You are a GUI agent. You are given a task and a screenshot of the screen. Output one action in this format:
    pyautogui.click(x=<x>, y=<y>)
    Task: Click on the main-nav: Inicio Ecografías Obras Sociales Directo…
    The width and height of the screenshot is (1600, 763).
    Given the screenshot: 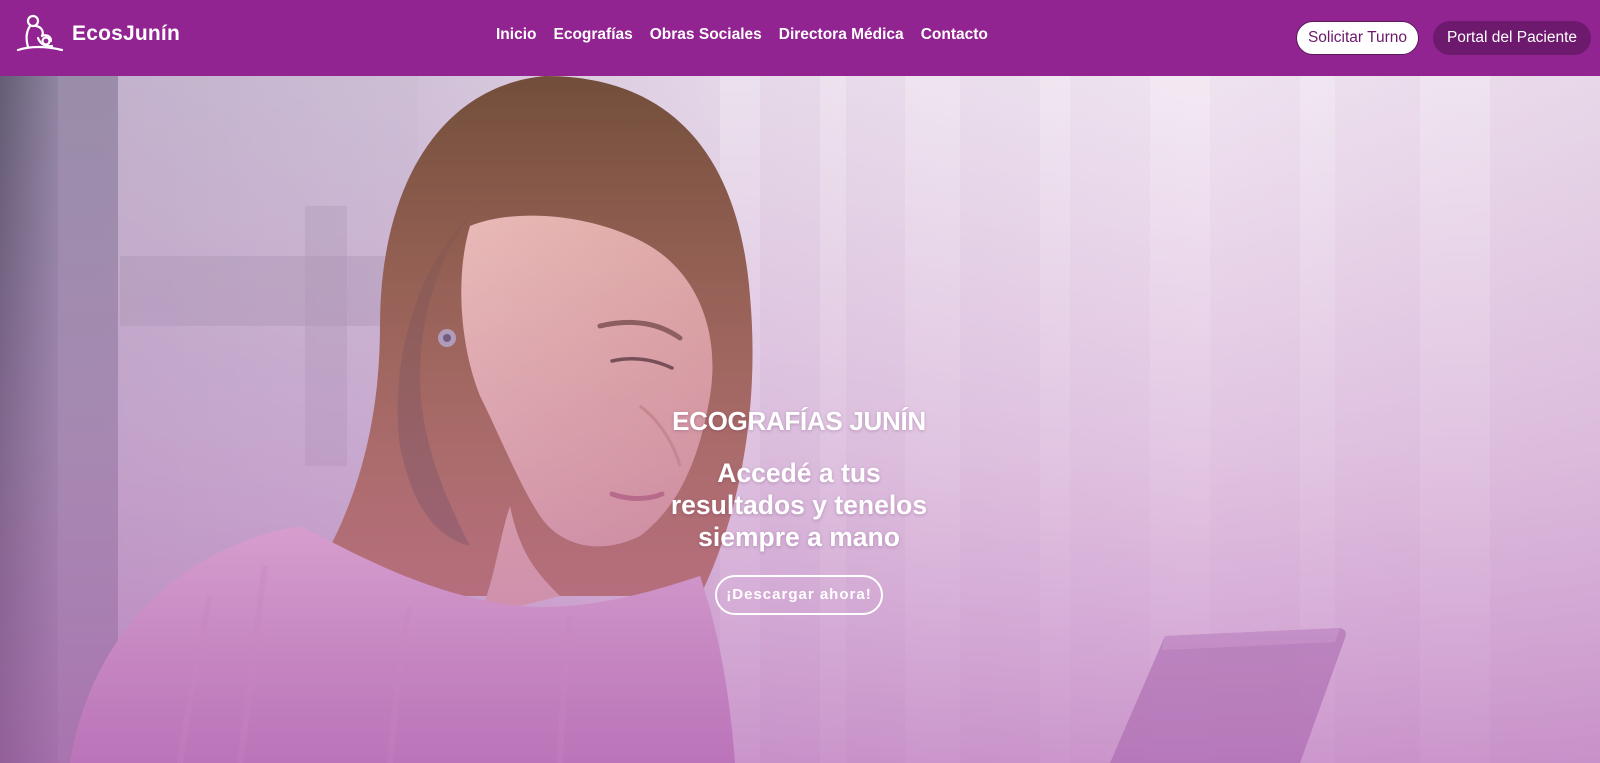 What is the action you would take?
    pyautogui.click(x=750, y=35)
    